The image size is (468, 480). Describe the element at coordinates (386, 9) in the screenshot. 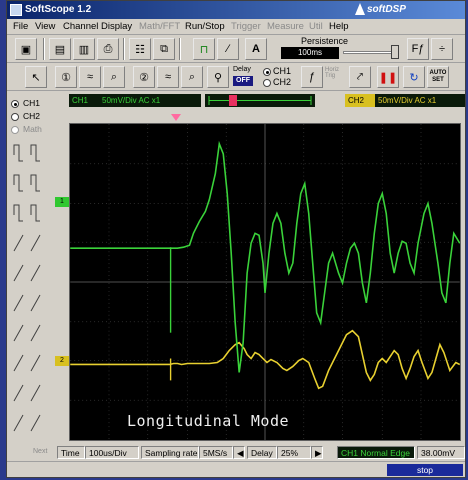

I see `brand-name: softDSP` at that location.